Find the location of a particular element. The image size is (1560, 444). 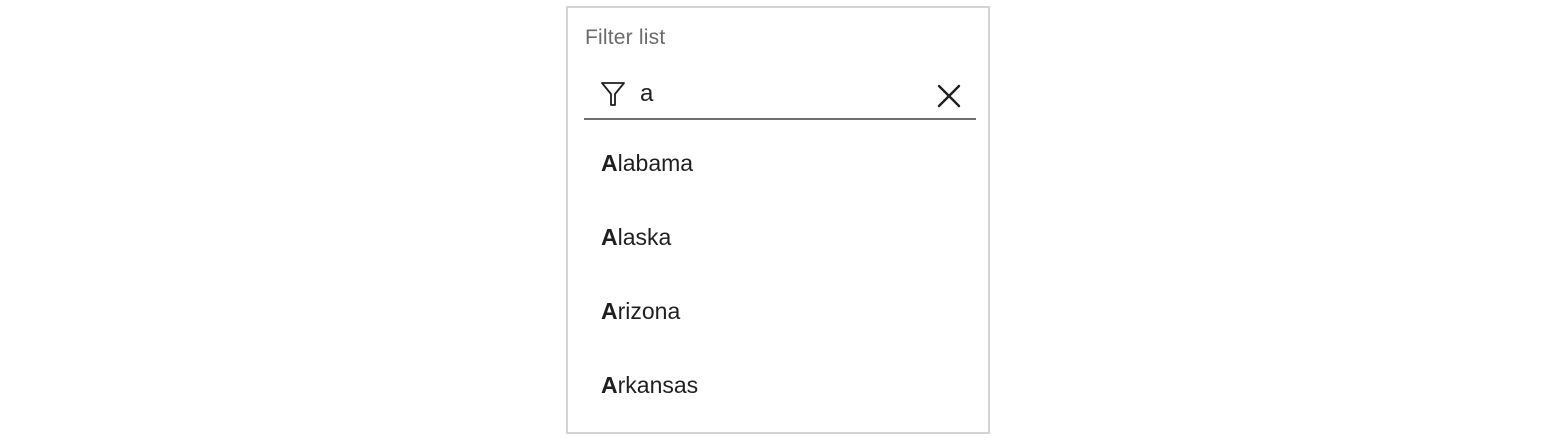

filter-input is located at coordinates (780, 94).